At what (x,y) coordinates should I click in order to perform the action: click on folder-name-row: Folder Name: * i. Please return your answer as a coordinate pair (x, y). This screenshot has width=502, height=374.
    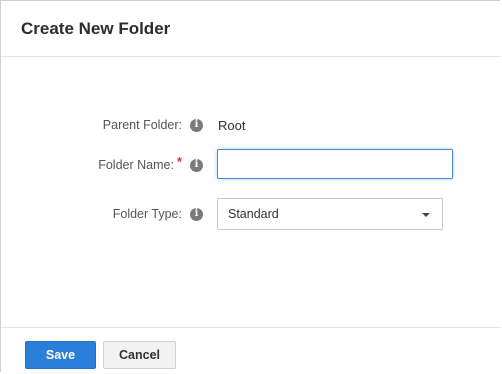
    Looking at the image, I should click on (251, 165).